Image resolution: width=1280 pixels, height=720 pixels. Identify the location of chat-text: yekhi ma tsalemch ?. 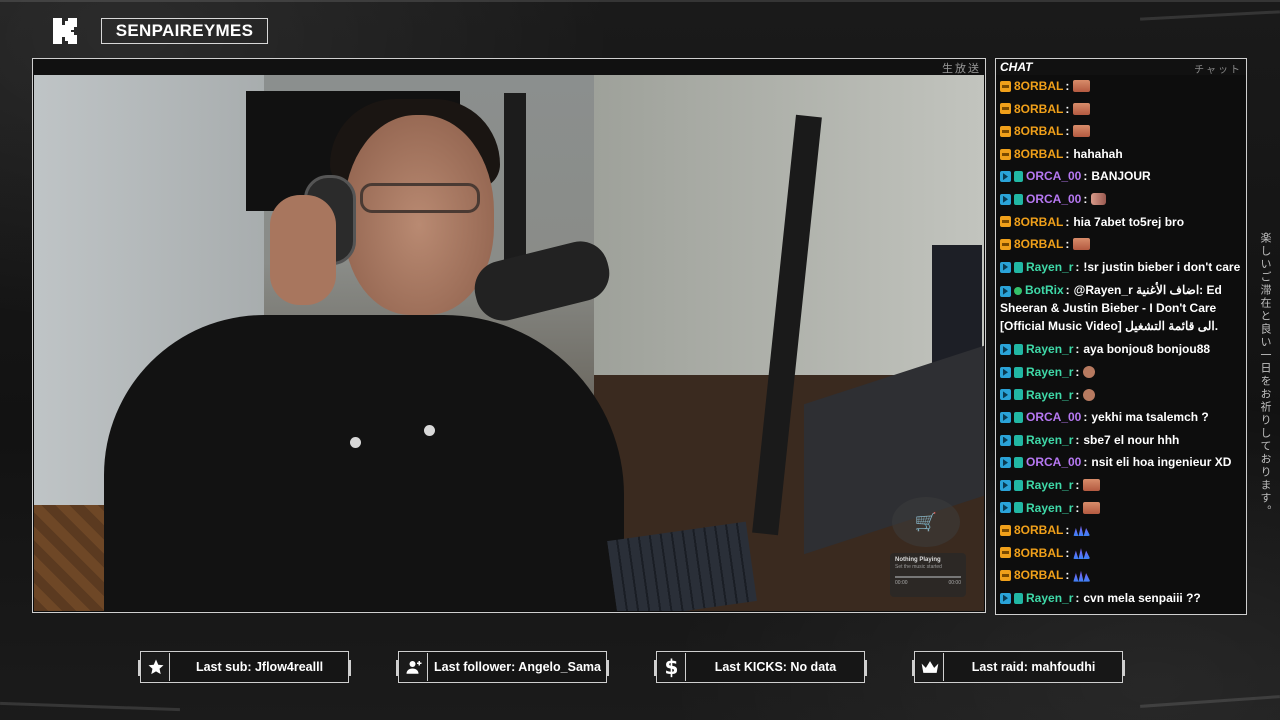
(1150, 417).